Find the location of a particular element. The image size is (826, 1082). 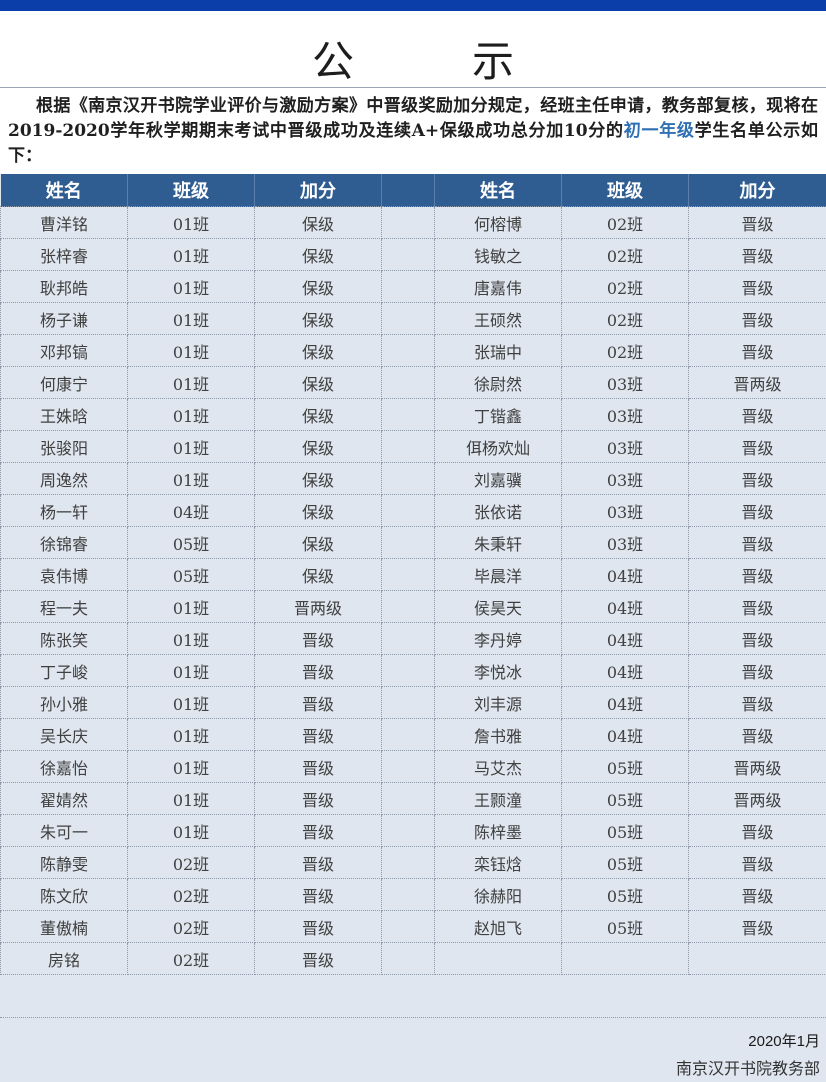

right-name-cell: 佴杨欢灿 is located at coordinates (498, 447).